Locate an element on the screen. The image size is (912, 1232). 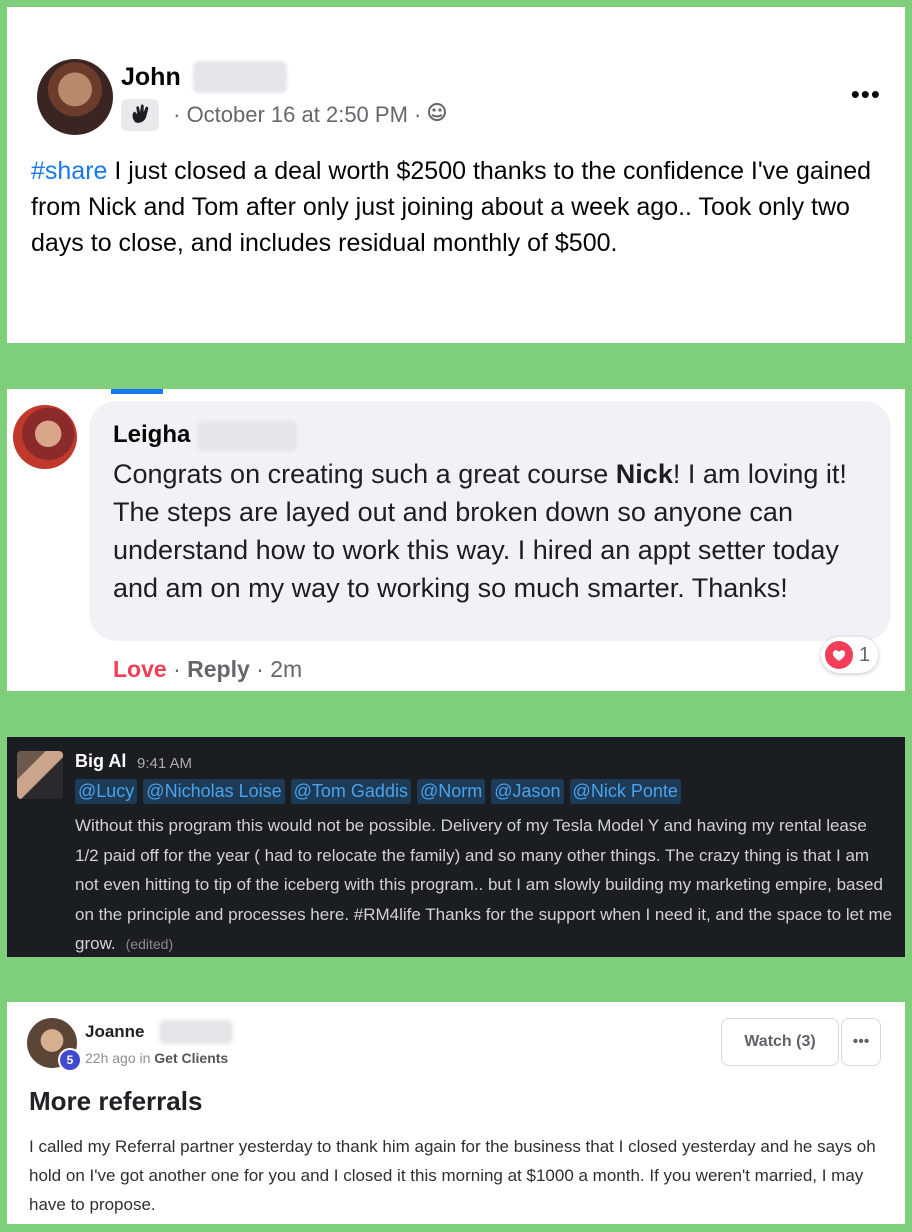
post-title: More referrals is located at coordinates (116, 1101).